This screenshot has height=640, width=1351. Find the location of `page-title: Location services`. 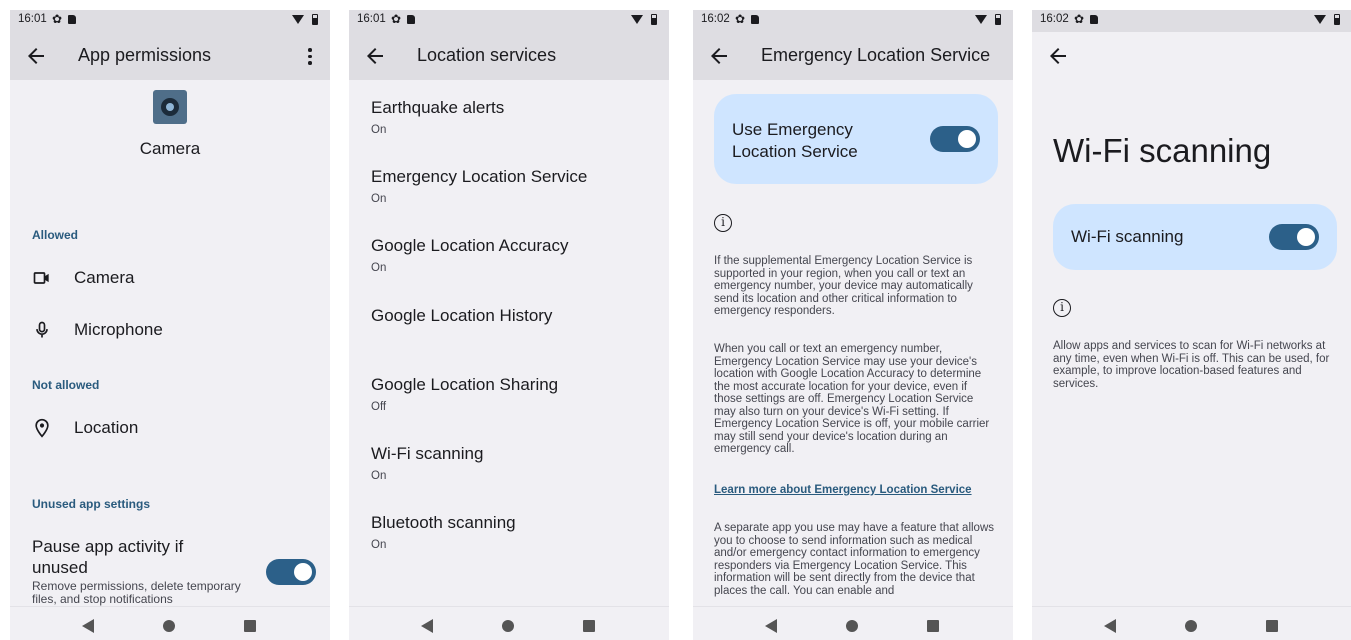

page-title: Location services is located at coordinates (487, 55).